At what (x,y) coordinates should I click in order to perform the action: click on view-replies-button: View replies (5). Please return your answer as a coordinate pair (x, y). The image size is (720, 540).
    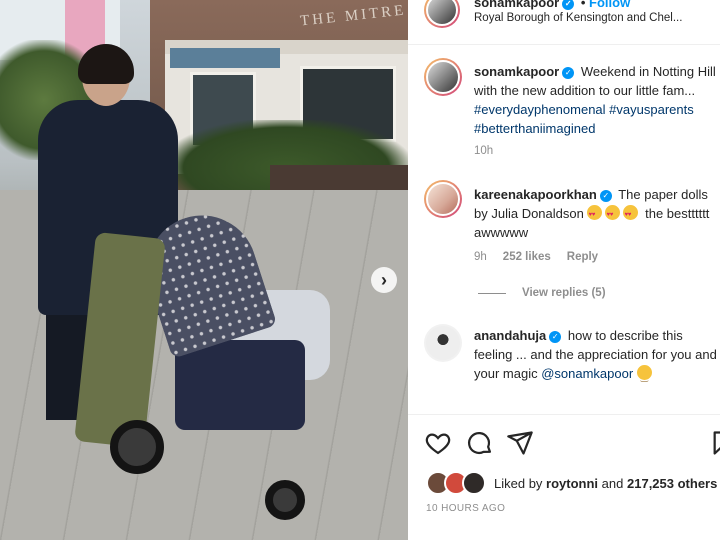
    Looking at the image, I should click on (542, 293).